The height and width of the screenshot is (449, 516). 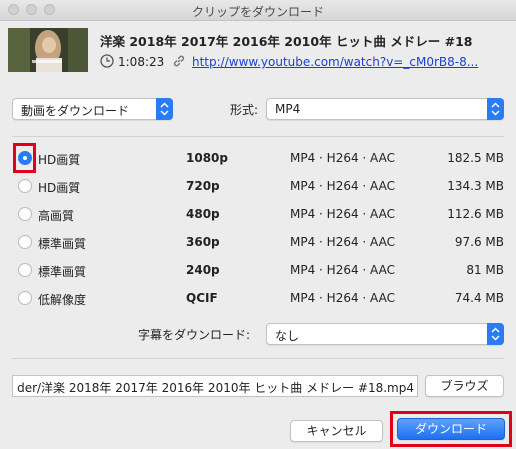 I want to click on window-title: クリップをダウンロード, so click(x=257, y=12).